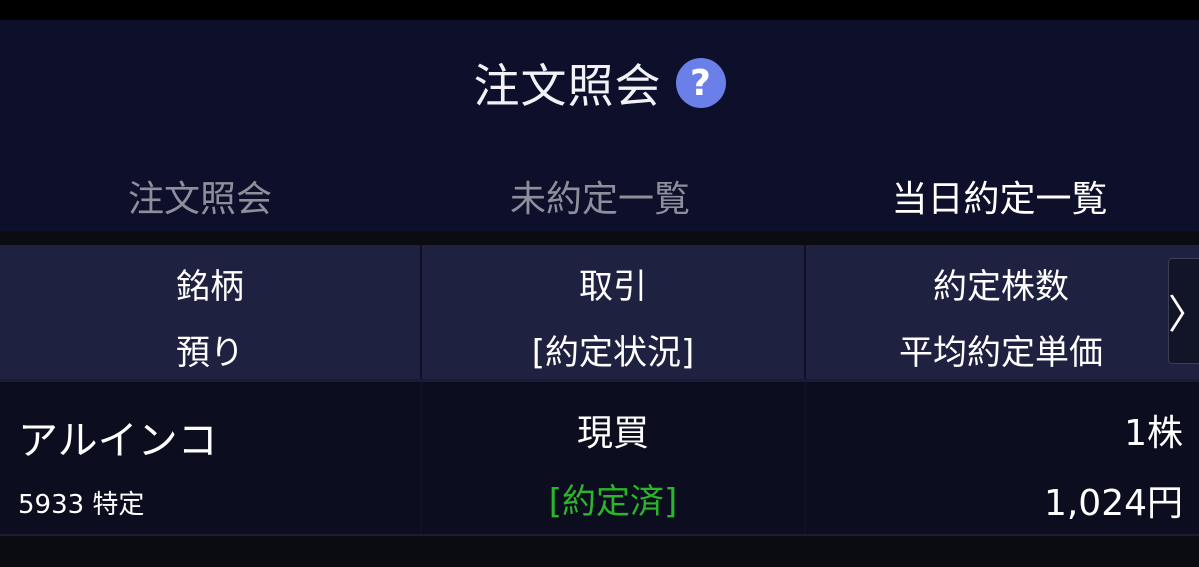 The width and height of the screenshot is (1199, 567). I want to click on section-gap, so click(599, 238).